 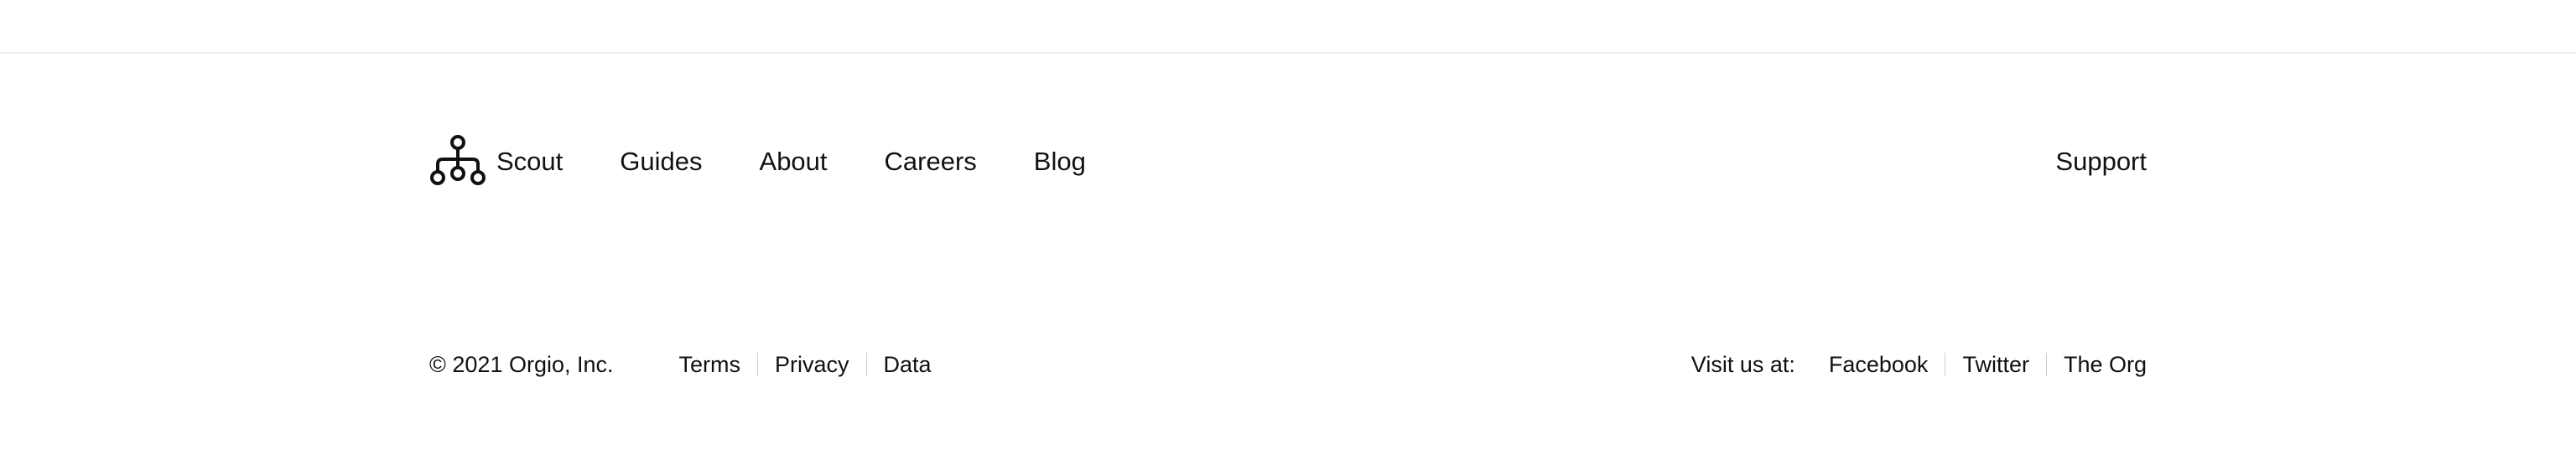 I want to click on footer-nav: Scout Guides About Careers Blog Support, so click(x=1288, y=161).